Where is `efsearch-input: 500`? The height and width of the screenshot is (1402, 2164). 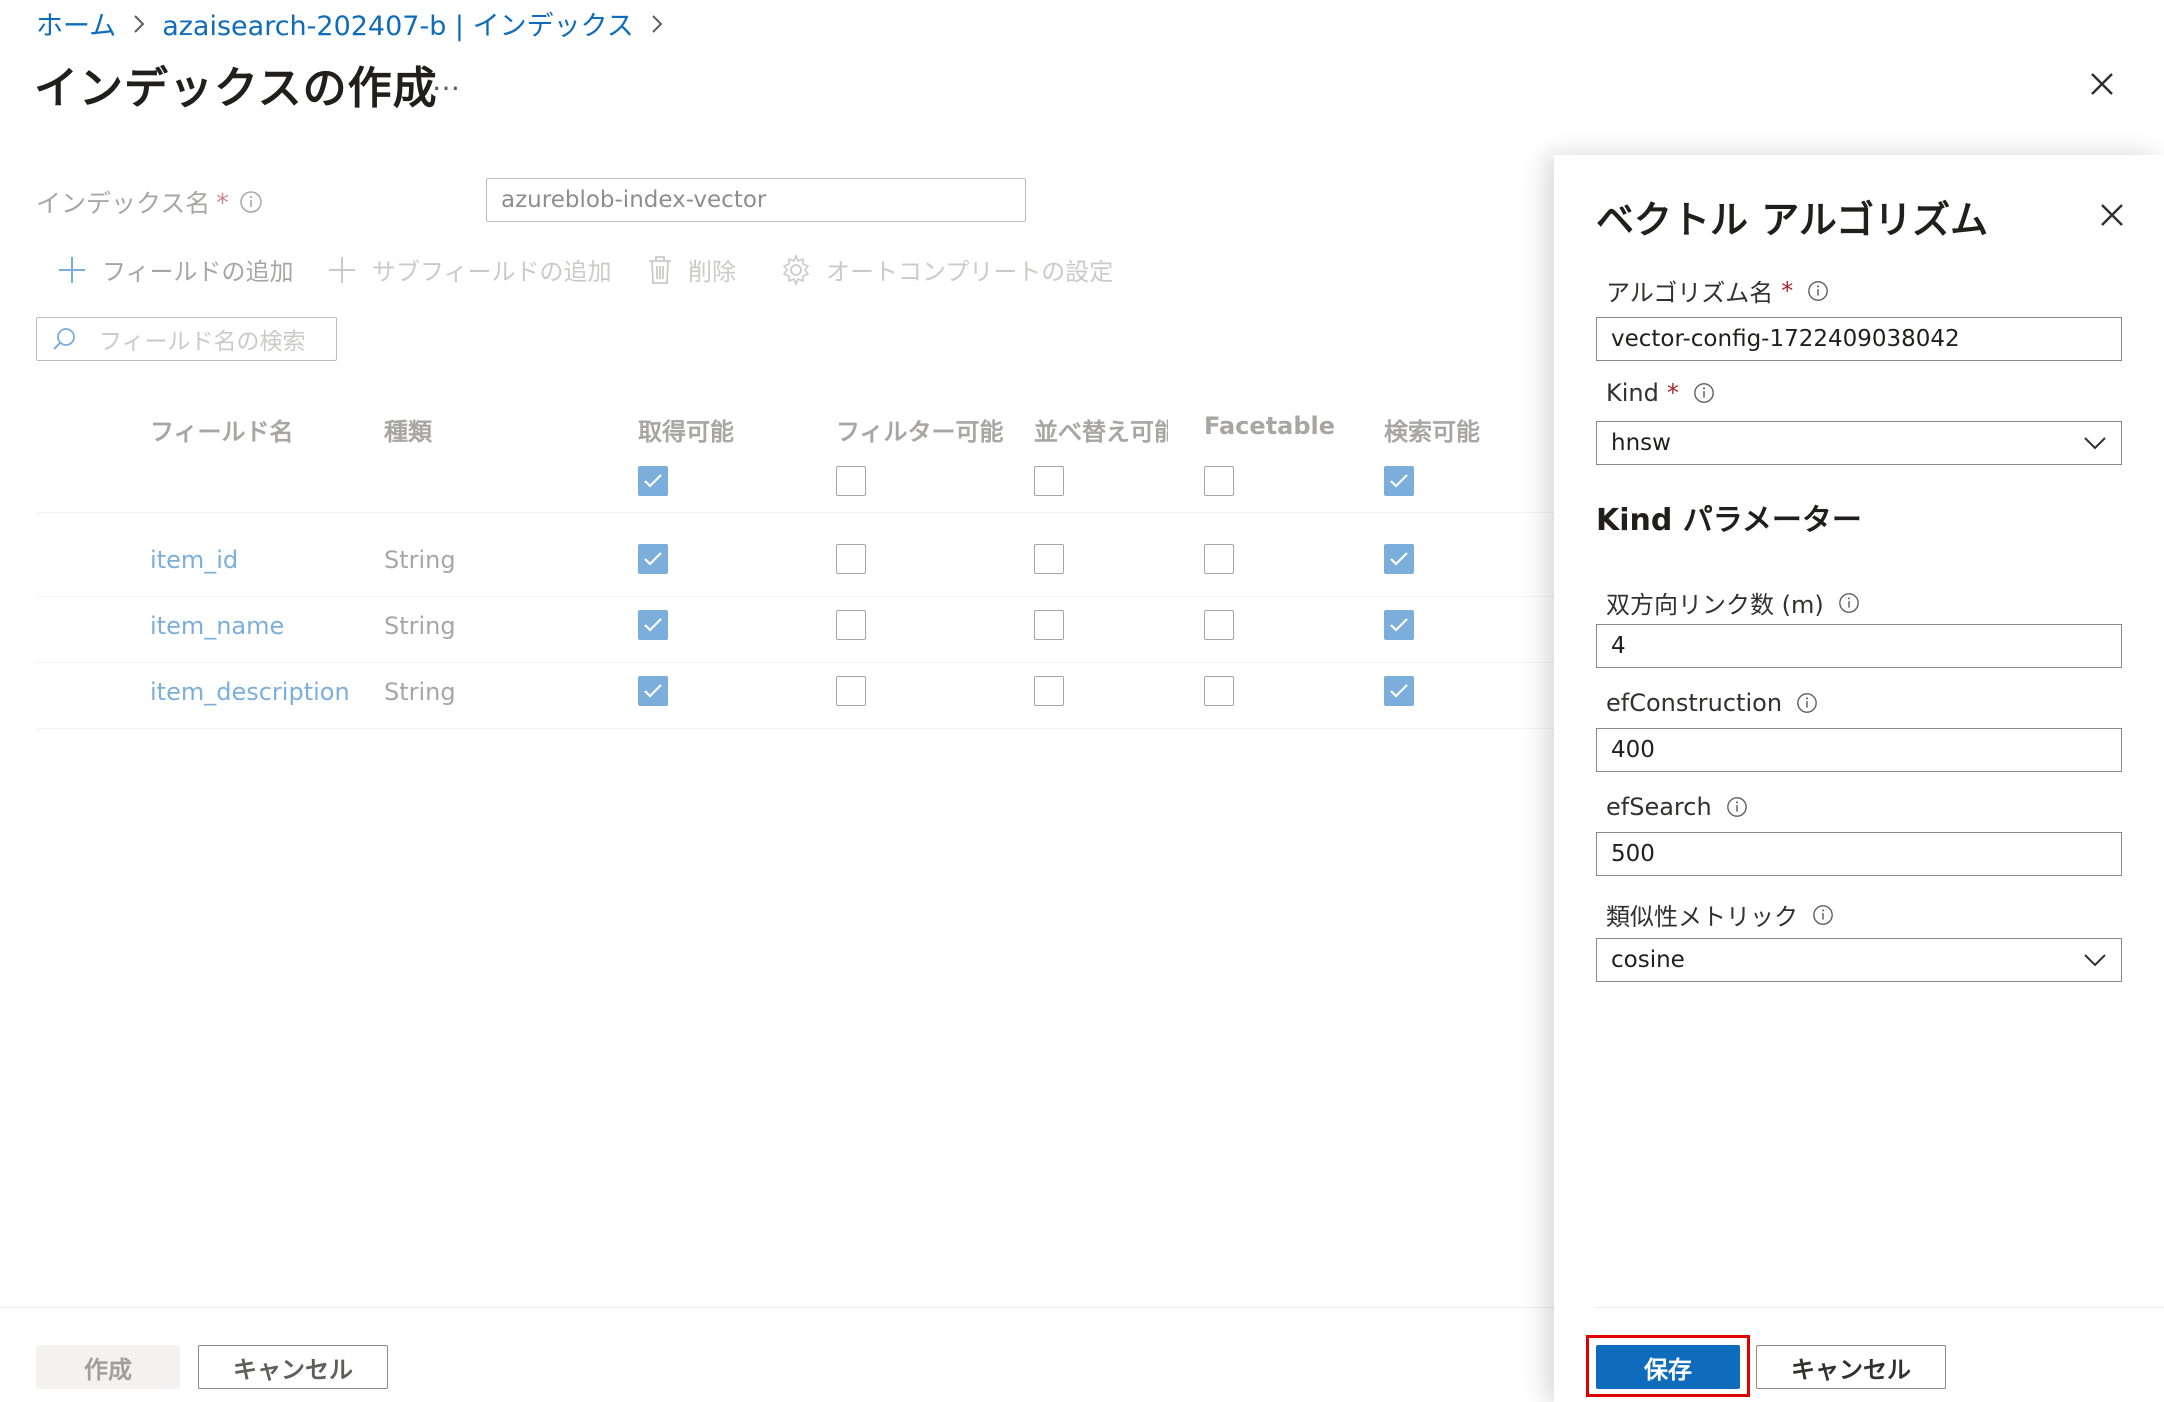
efsearch-input: 500 is located at coordinates (1859, 854).